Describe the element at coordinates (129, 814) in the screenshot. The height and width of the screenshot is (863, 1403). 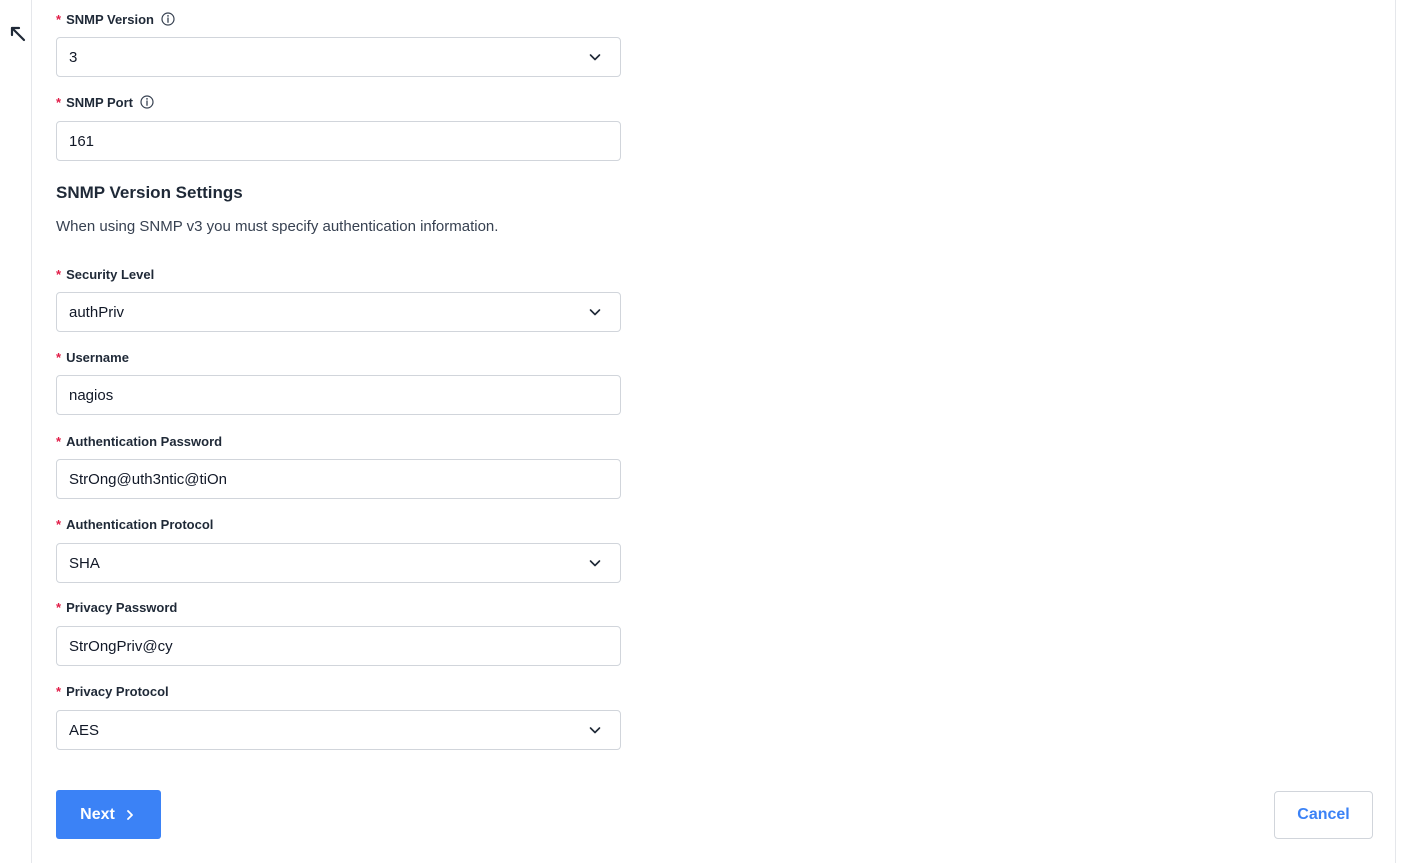
I see `chevron-right-icon` at that location.